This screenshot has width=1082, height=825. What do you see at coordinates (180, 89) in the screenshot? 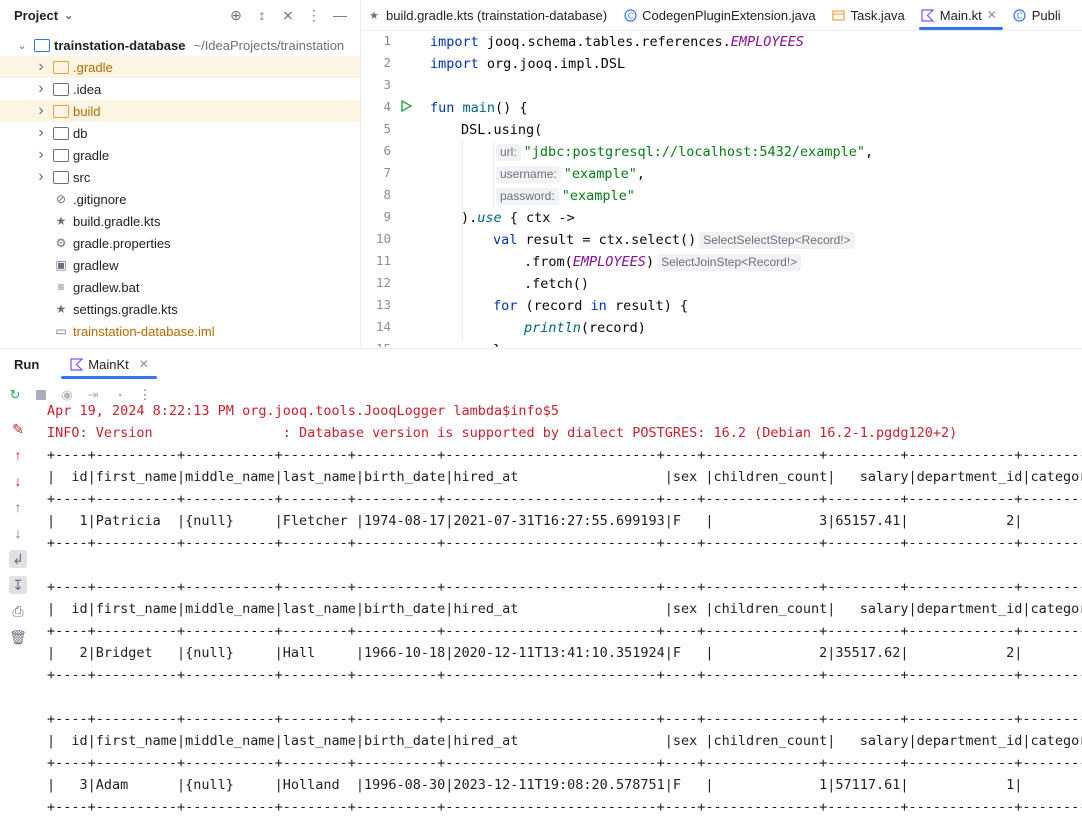
I see `tree-item: › .idea` at bounding box center [180, 89].